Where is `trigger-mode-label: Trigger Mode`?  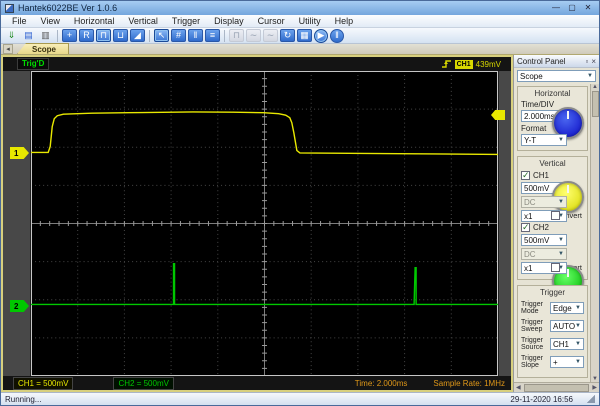
trigger-mode-label: Trigger Mode is located at coordinates (532, 308).